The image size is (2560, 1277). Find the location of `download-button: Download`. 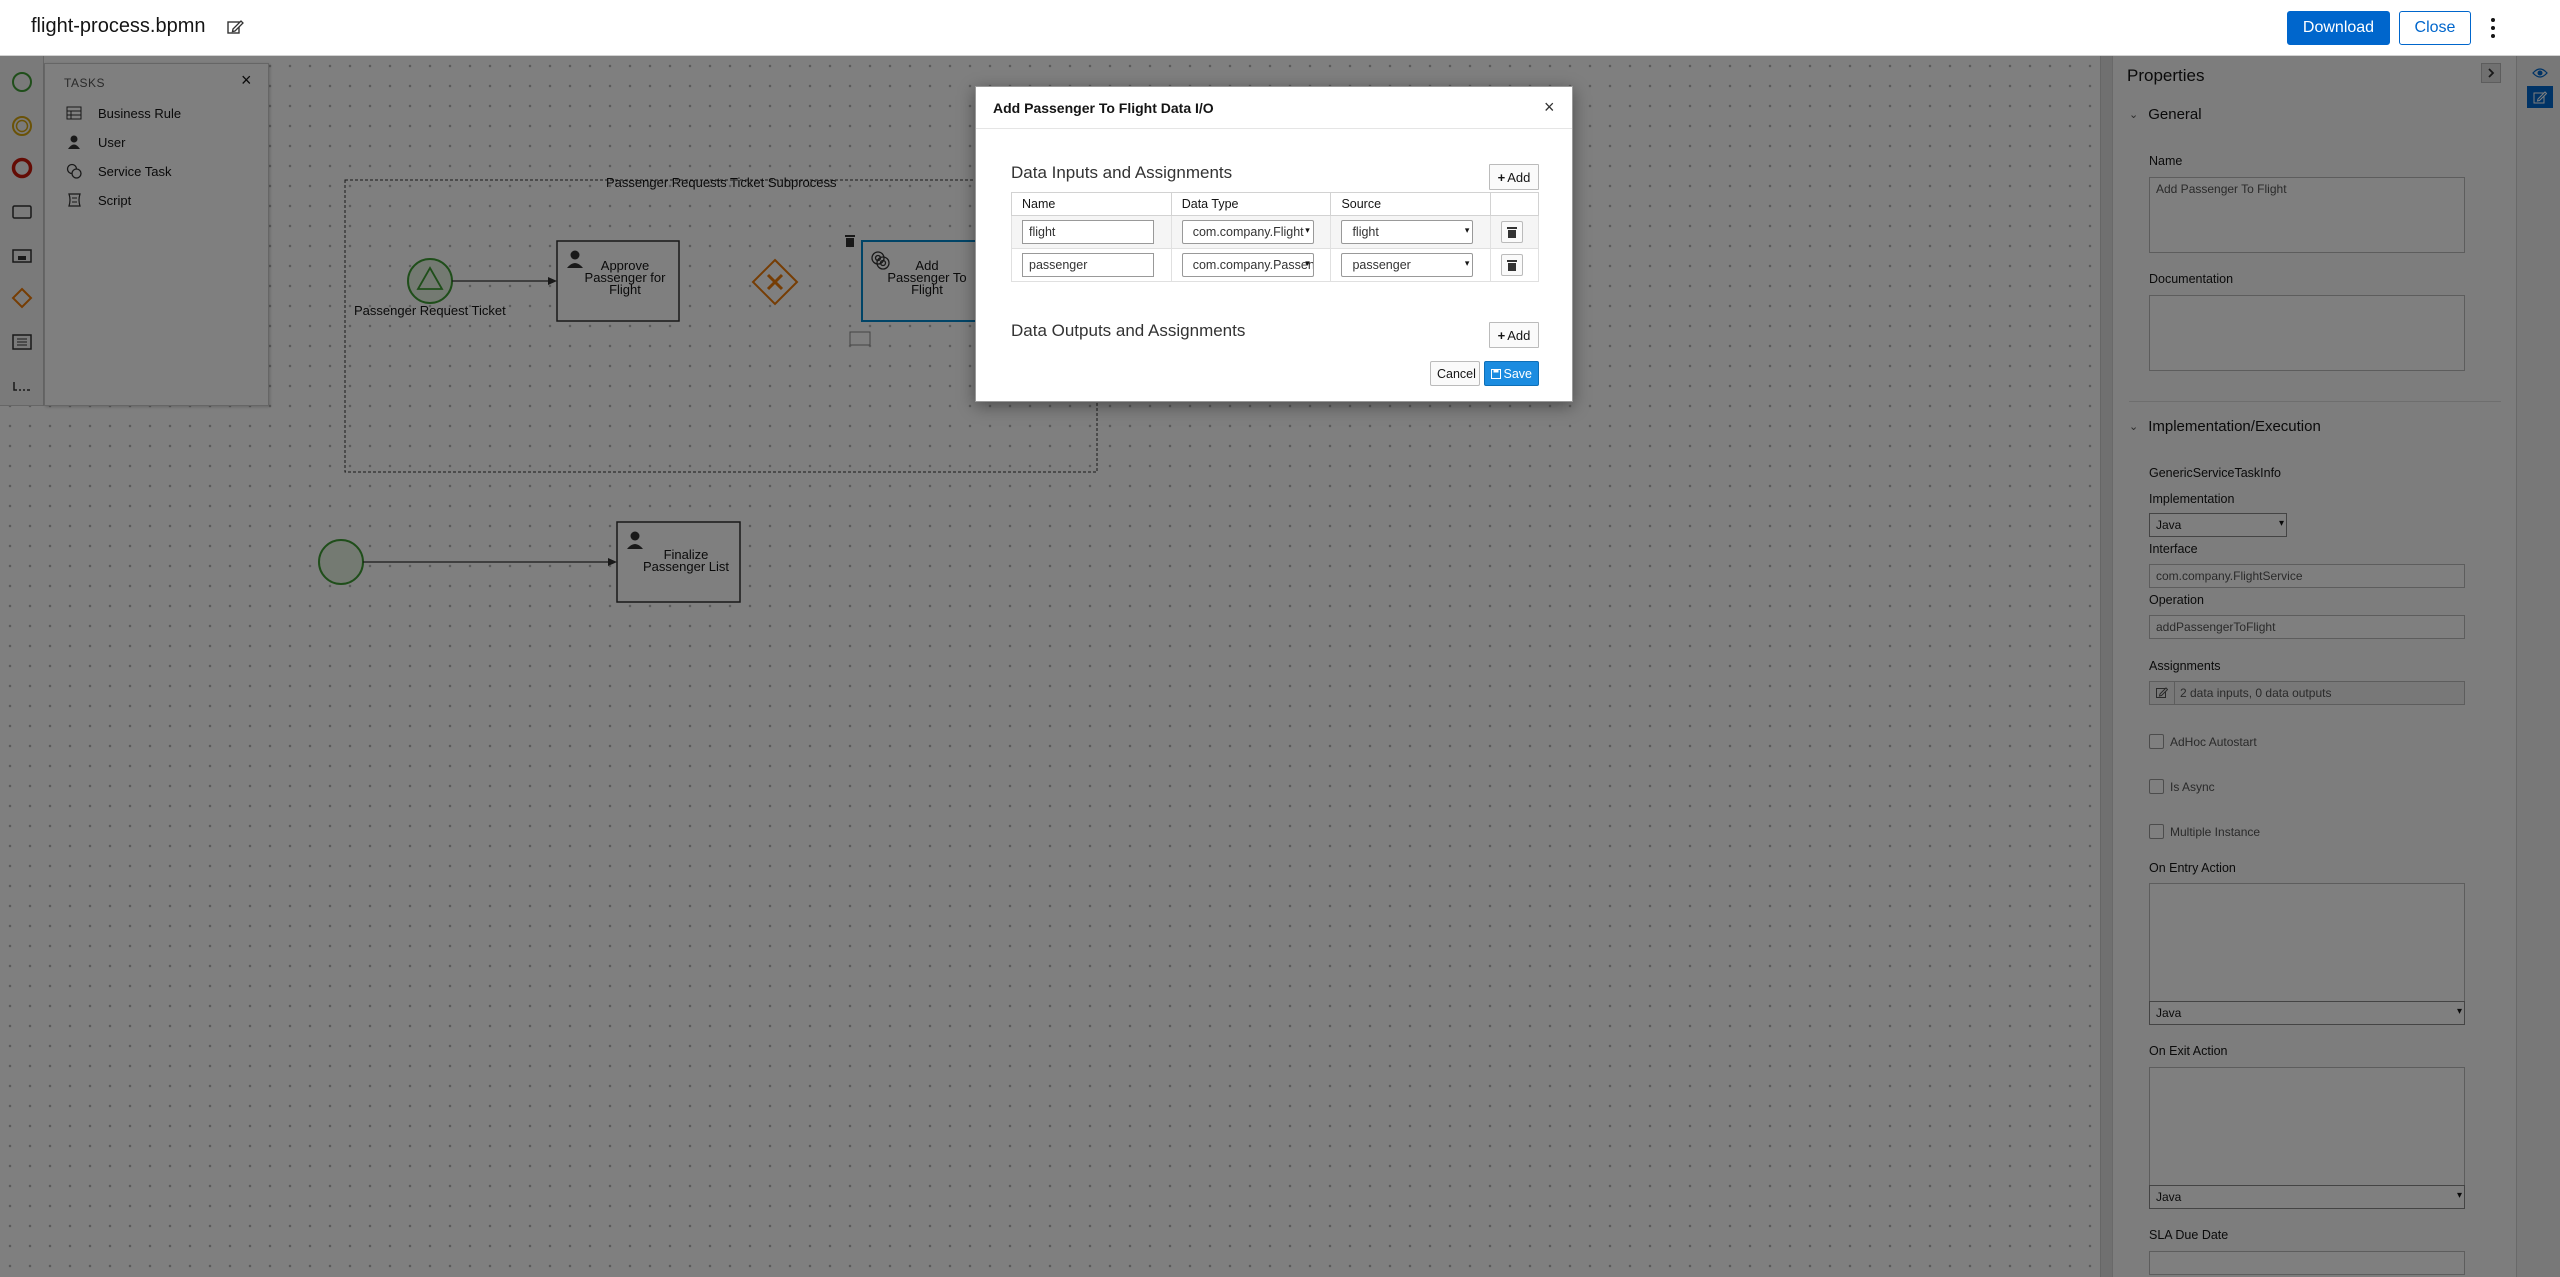

download-button: Download is located at coordinates (2338, 28).